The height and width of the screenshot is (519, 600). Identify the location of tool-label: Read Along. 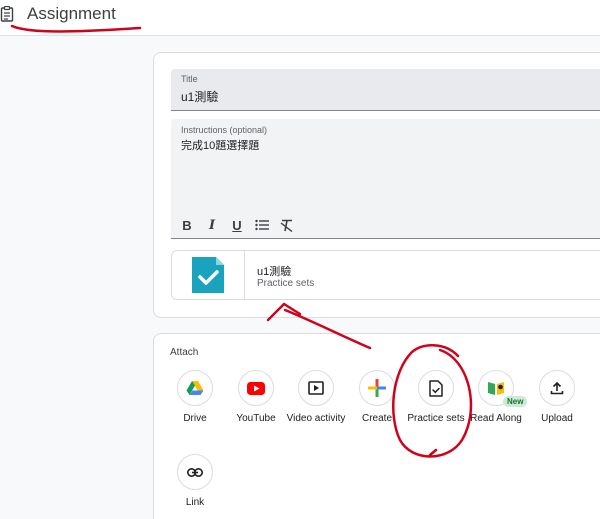
(496, 418).